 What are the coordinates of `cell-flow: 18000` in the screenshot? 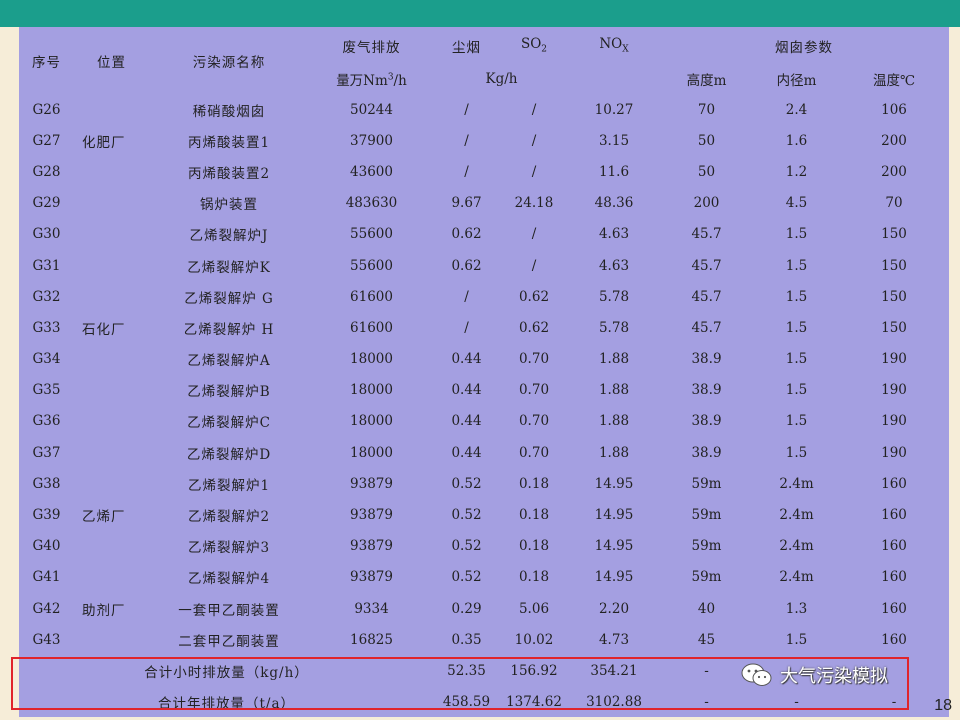 It's located at (371, 452).